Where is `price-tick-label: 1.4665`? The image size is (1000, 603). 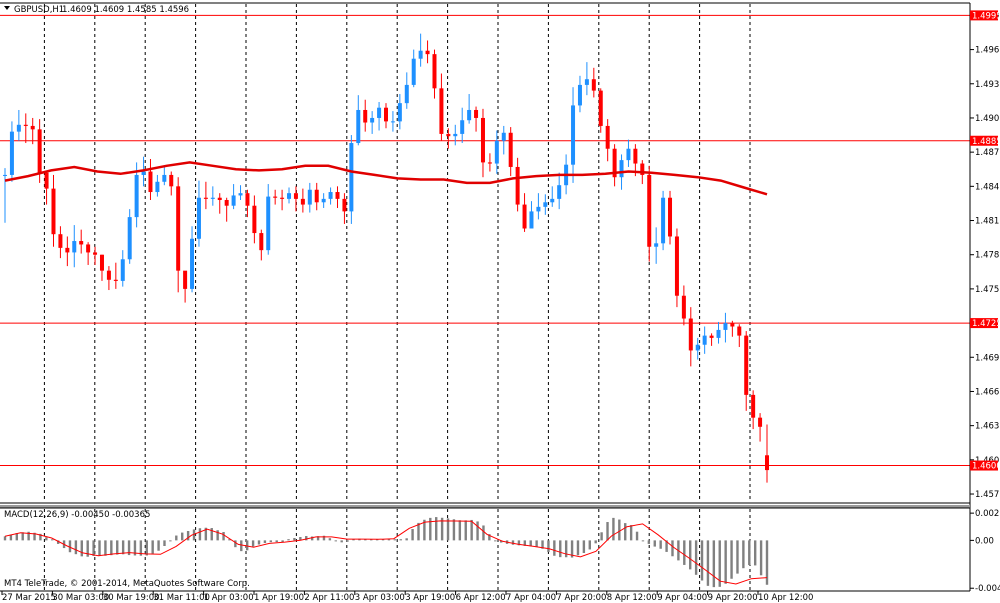
price-tick-label: 1.4665 is located at coordinates (987, 392).